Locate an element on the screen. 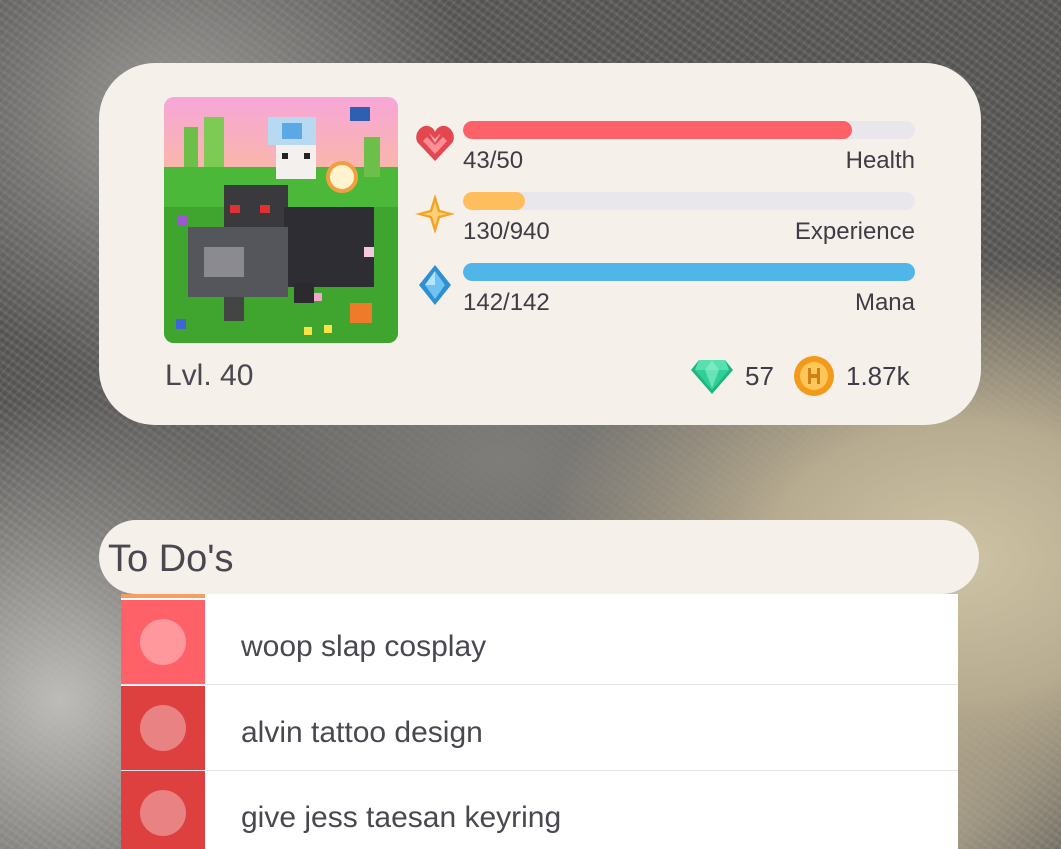  experience-bar-fill is located at coordinates (494, 201).